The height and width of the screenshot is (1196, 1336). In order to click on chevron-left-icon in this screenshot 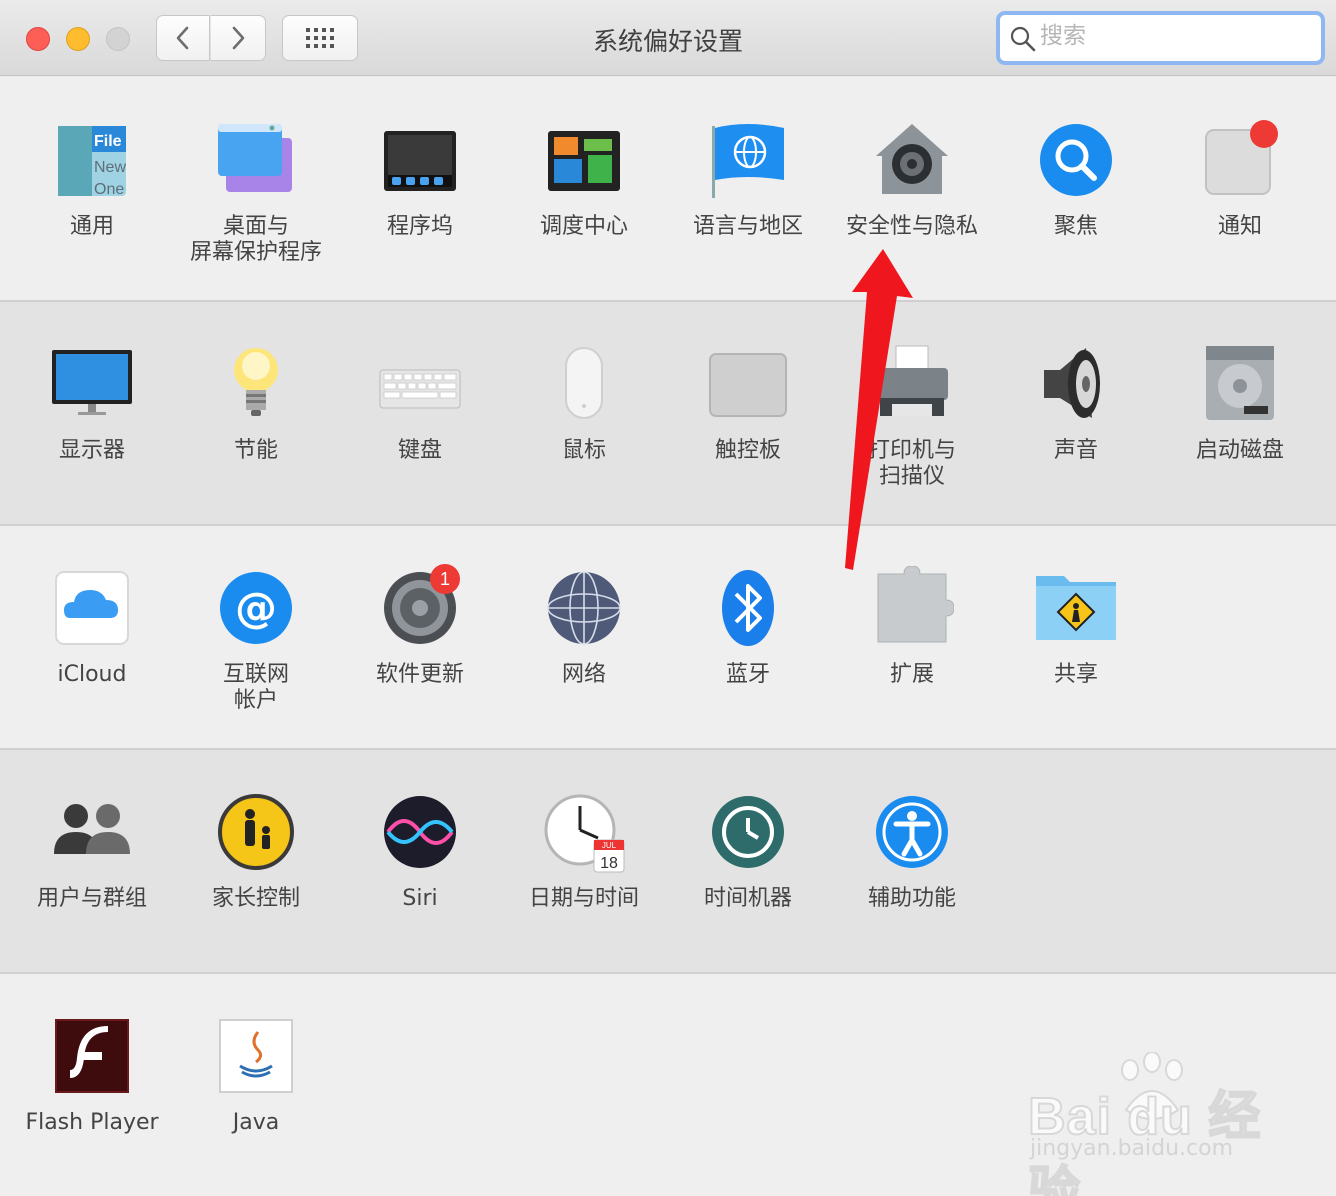, I will do `click(182, 38)`.